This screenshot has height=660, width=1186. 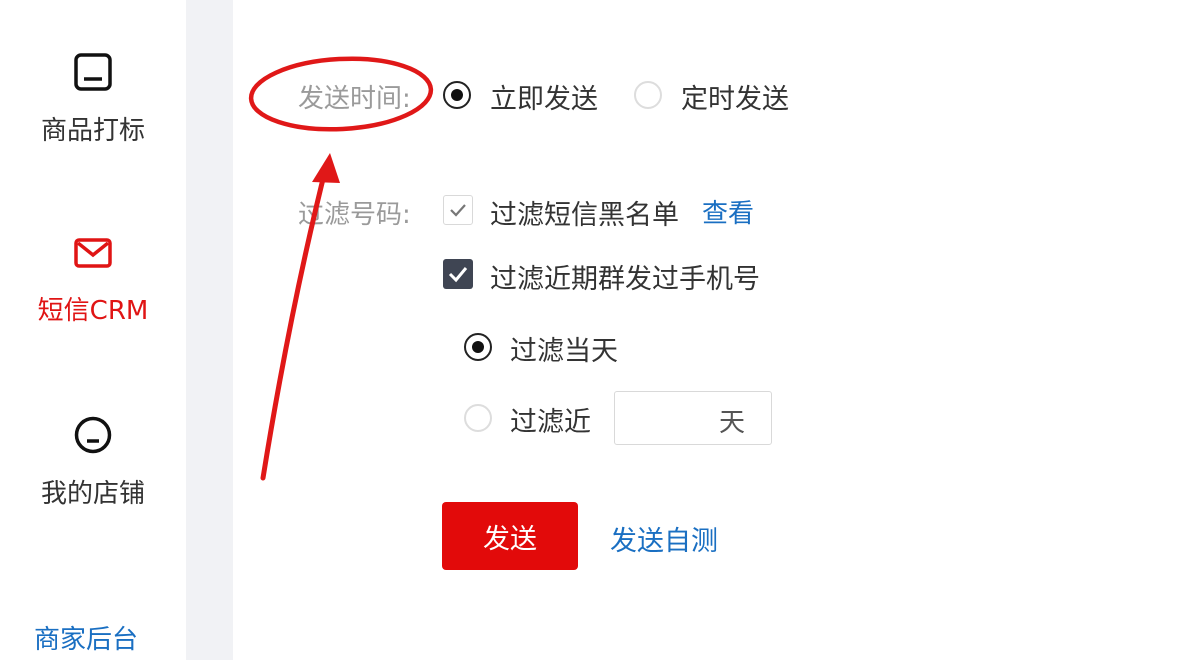 I want to click on send-self-test-link: 发送自测, so click(x=664, y=538).